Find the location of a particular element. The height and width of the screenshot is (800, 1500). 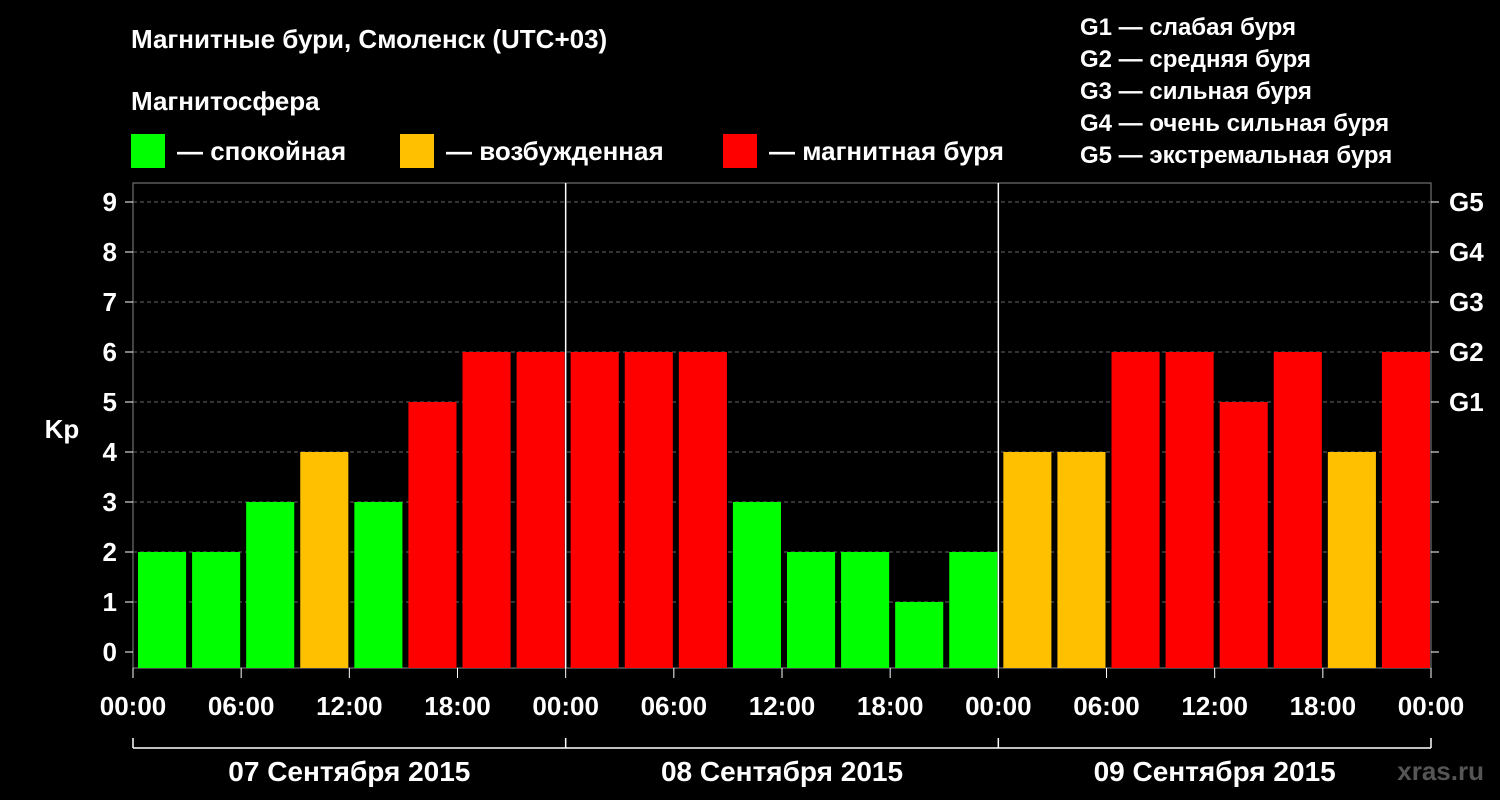

y-axis-label: Kp is located at coordinates (62, 429).